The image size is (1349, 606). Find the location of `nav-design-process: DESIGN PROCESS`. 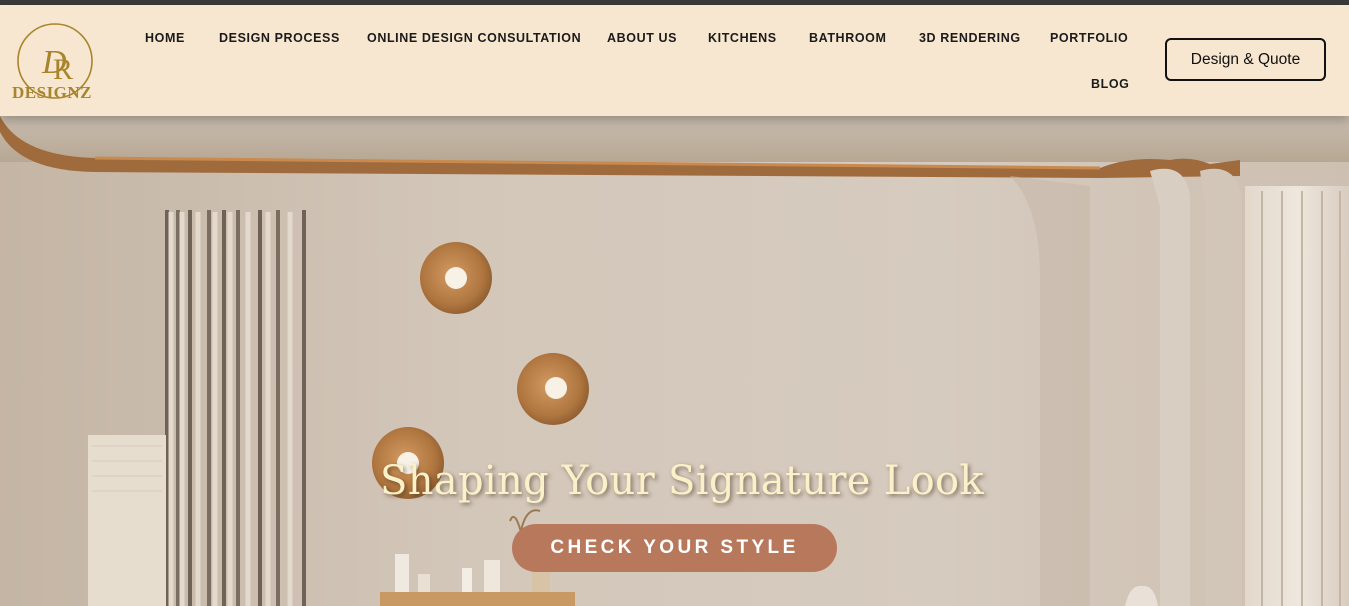

nav-design-process: DESIGN PROCESS is located at coordinates (279, 38).